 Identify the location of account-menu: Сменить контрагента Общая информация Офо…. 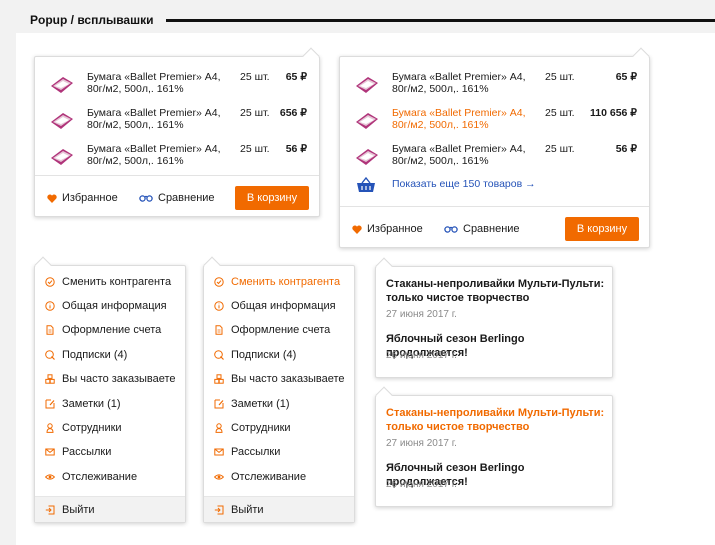
(110, 389).